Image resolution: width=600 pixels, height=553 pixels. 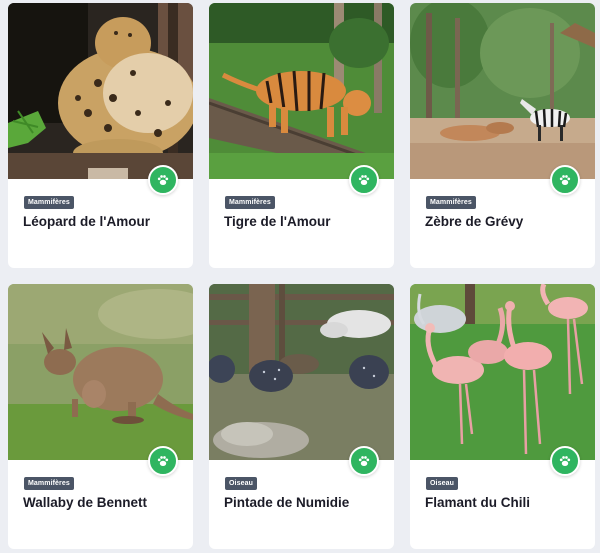 I want to click on animal-card: Oiseau Flamant du Chili, so click(x=502, y=416).